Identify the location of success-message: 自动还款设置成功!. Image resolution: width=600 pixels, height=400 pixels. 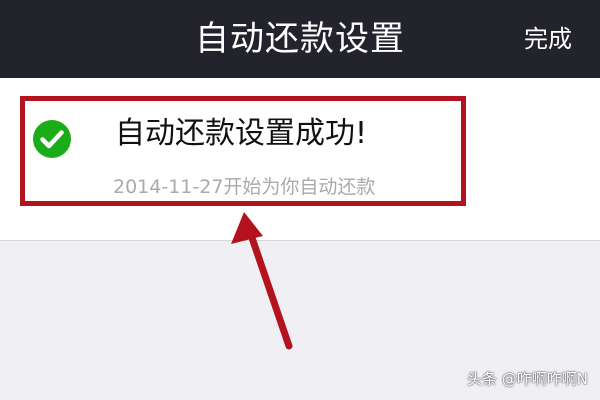
(241, 133).